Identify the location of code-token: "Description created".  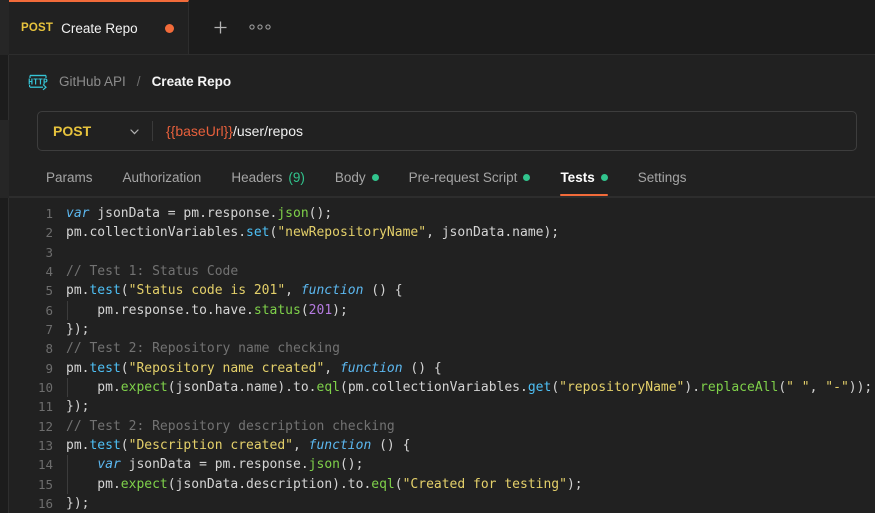
(210, 446).